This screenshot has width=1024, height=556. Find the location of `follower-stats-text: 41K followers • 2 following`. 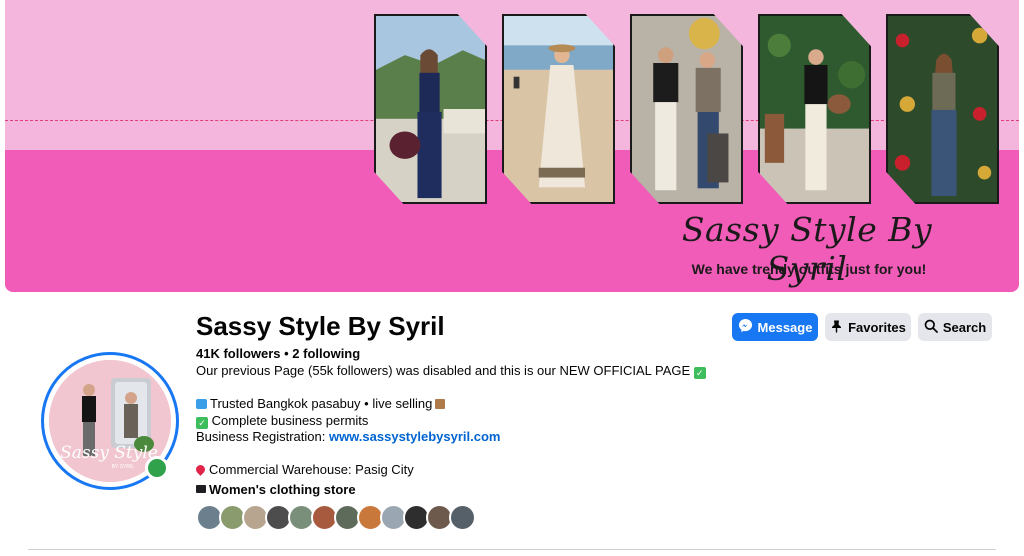

follower-stats-text: 41K followers • 2 following is located at coordinates (278, 353).